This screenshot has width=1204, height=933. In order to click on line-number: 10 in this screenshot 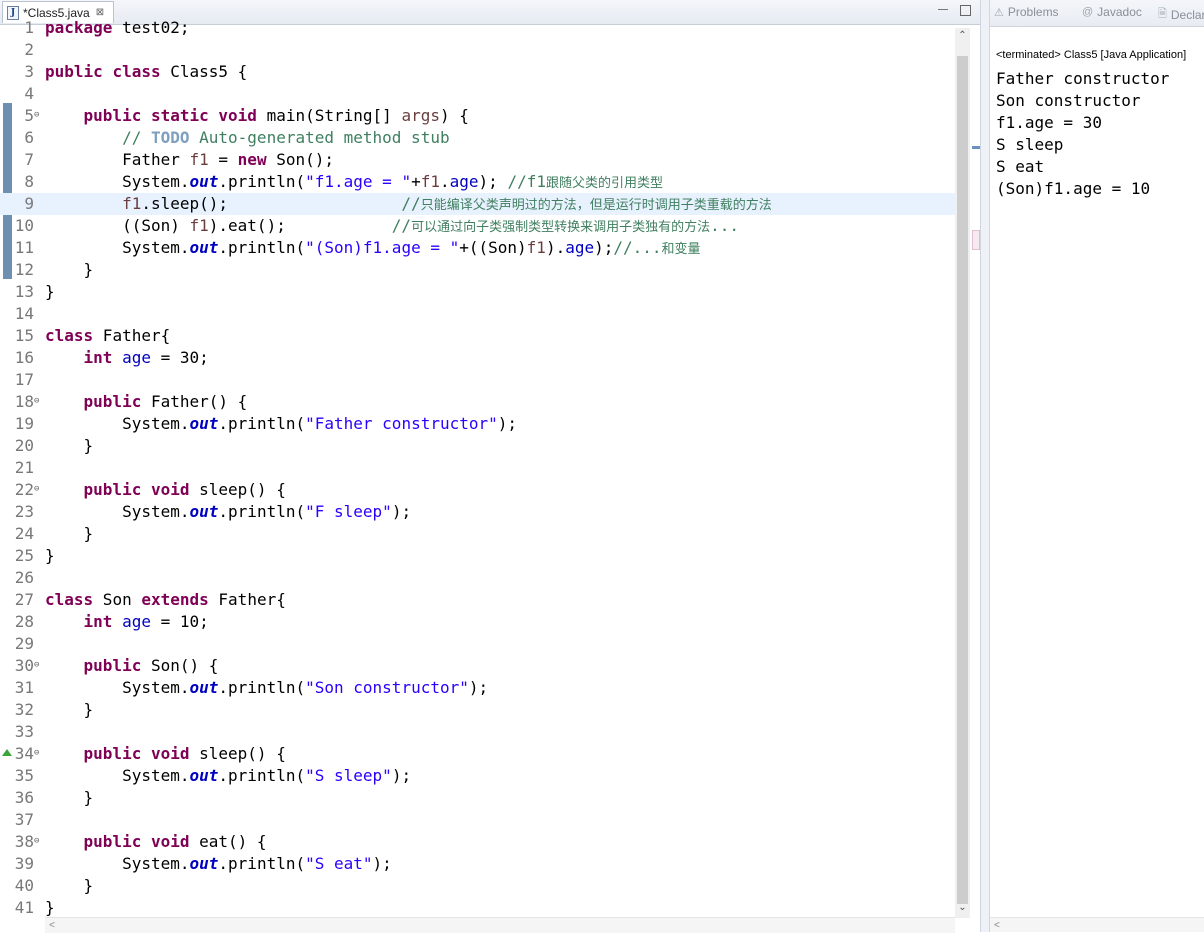, I will do `click(24, 225)`.